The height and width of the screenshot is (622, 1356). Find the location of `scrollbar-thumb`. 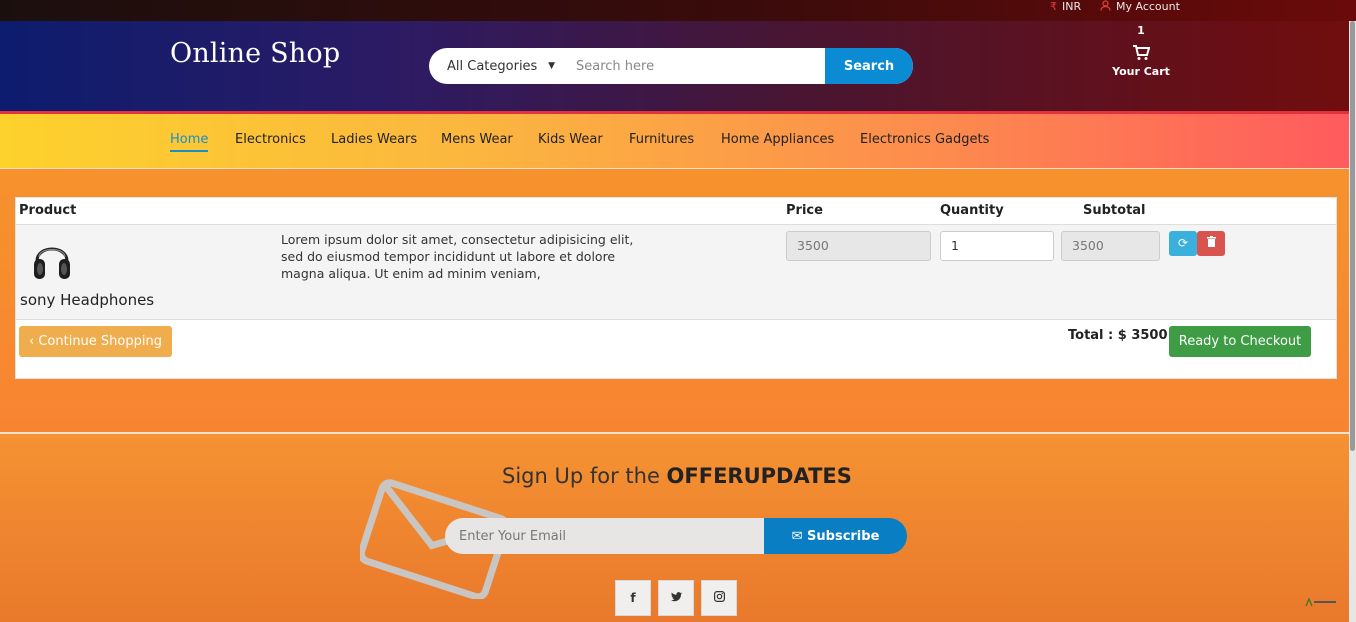

scrollbar-thumb is located at coordinates (1352, 236).